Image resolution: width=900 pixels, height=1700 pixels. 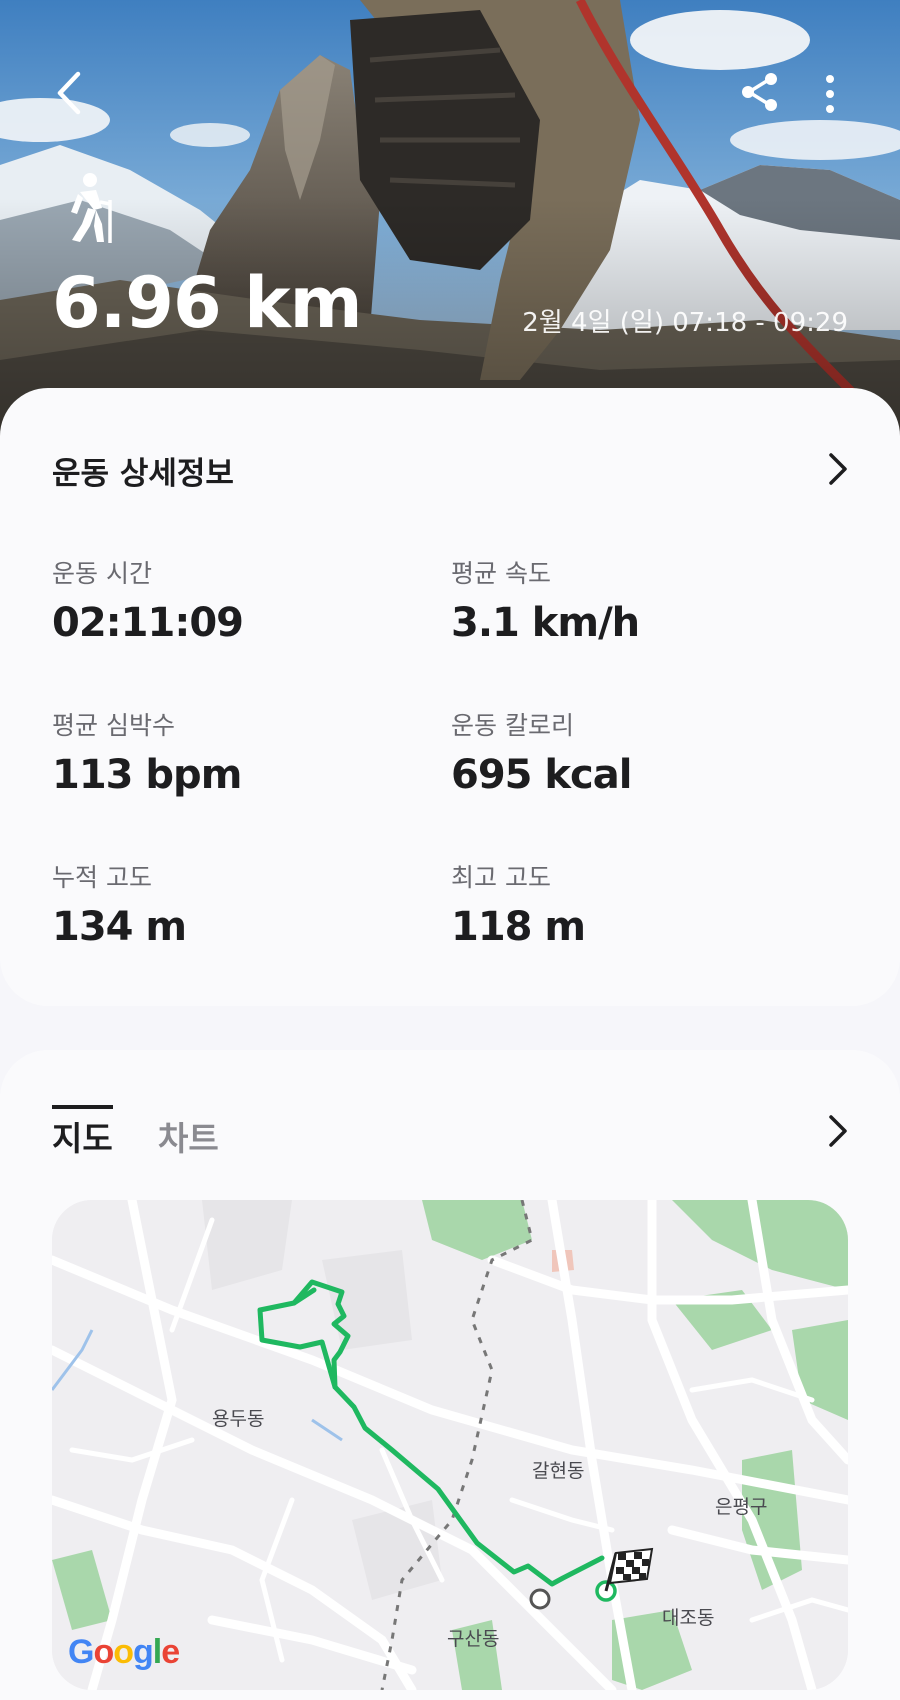 I want to click on stat-elevation-gain: 누적 고도 134 m, so click(x=119, y=904).